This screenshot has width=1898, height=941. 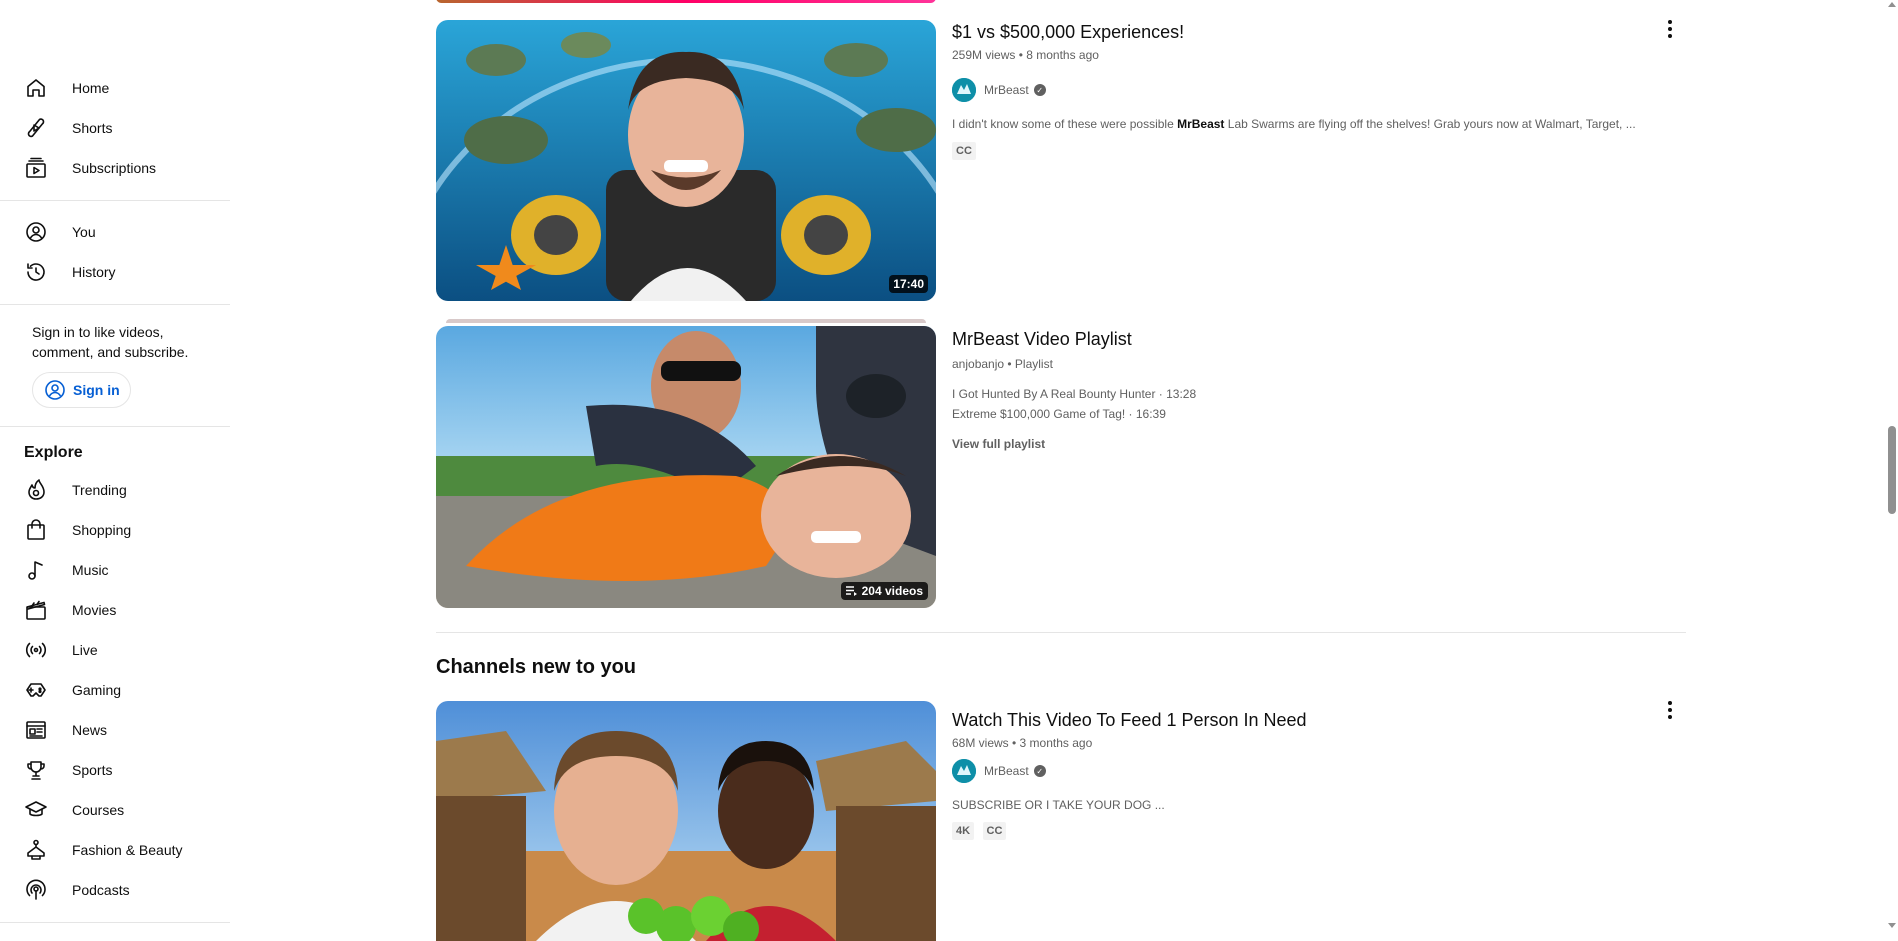 I want to click on sidebar-item-label: Sports, so click(x=92, y=770).